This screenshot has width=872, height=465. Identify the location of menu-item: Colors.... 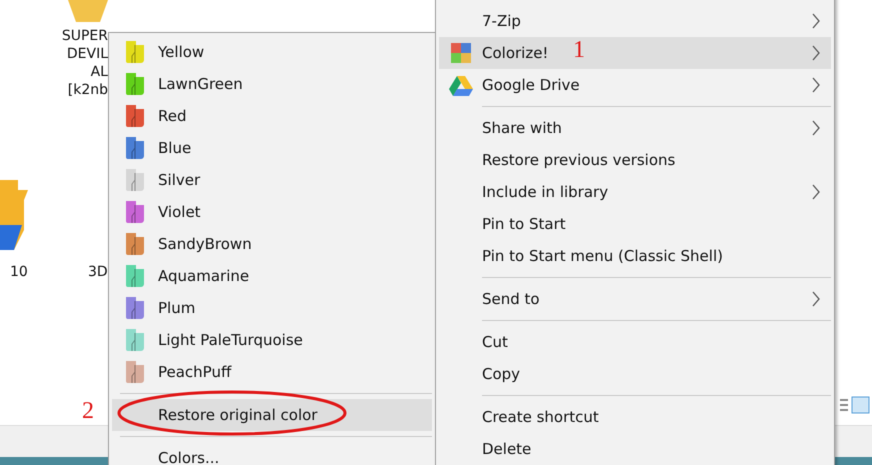
(272, 453).